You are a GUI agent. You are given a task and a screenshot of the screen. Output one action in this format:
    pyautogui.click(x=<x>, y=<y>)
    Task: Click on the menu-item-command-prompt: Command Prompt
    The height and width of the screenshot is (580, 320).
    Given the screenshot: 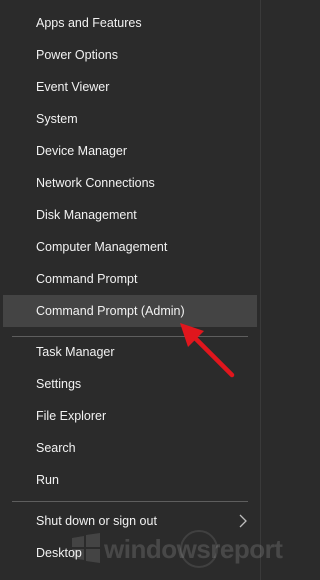 What is the action you would take?
    pyautogui.click(x=130, y=279)
    